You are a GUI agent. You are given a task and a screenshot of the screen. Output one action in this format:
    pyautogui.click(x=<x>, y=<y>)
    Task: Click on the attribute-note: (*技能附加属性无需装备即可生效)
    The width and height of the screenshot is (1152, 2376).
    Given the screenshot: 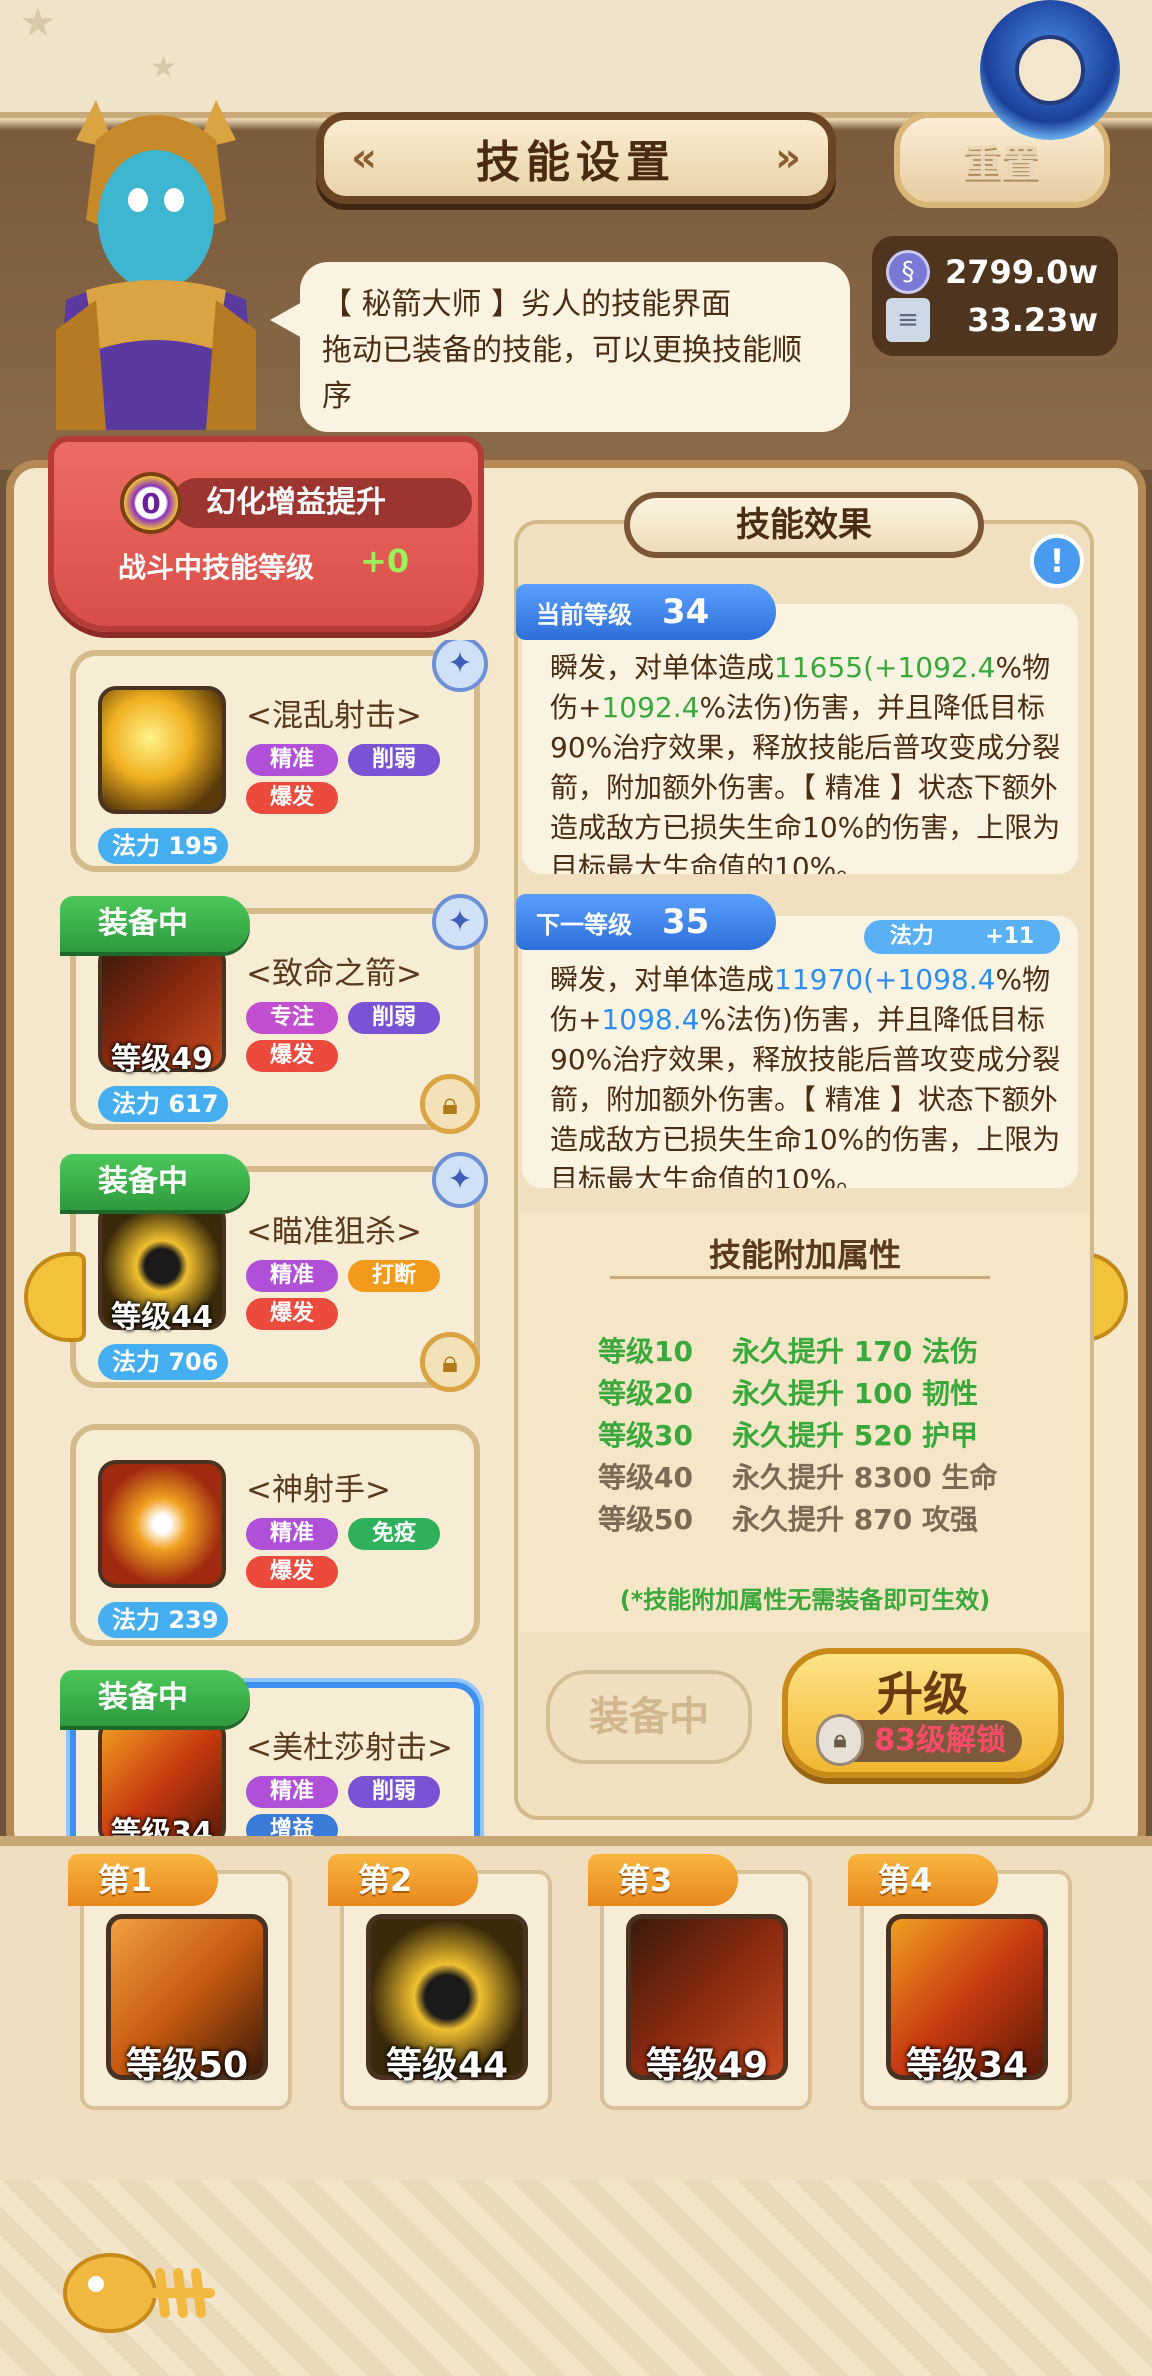 What is the action you would take?
    pyautogui.click(x=805, y=1600)
    